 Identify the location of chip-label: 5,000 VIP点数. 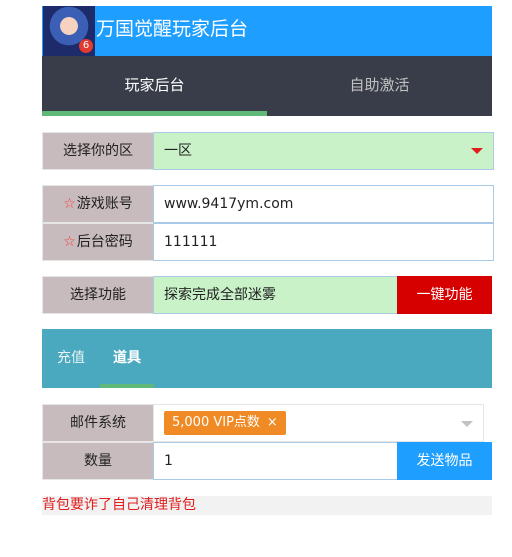
(216, 422).